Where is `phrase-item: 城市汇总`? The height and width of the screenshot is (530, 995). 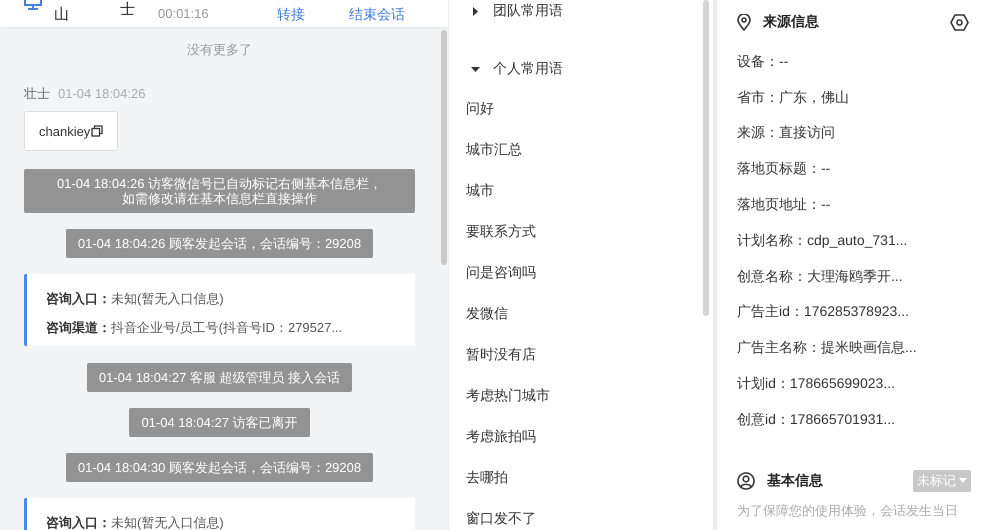 phrase-item: 城市汇总 is located at coordinates (589, 149).